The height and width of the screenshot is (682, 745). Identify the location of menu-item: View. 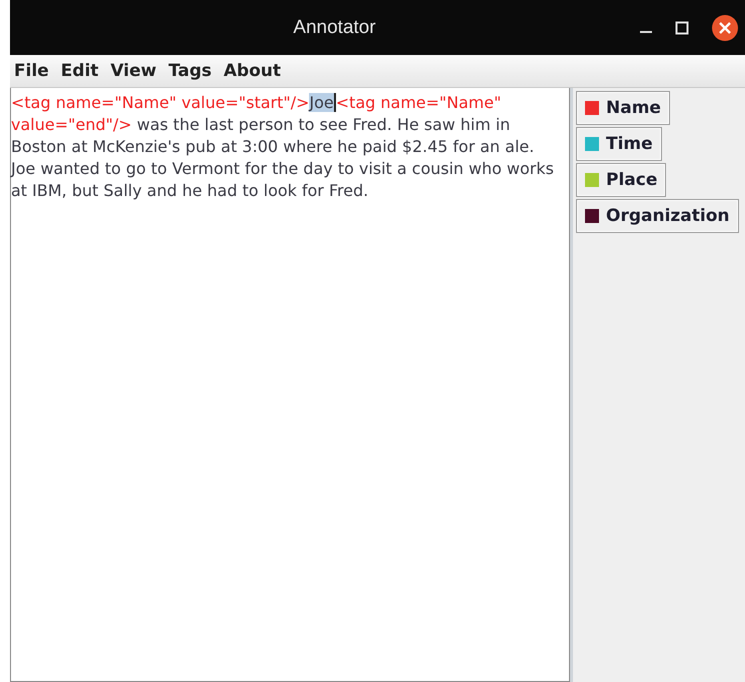
(135, 71).